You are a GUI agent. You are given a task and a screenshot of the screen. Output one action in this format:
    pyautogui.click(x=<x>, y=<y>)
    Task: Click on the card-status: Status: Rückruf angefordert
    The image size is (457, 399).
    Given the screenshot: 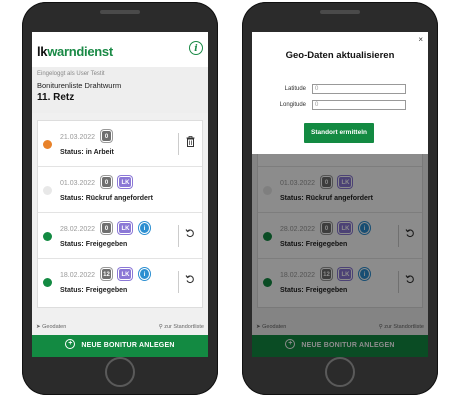 What is the action you would take?
    pyautogui.click(x=106, y=198)
    